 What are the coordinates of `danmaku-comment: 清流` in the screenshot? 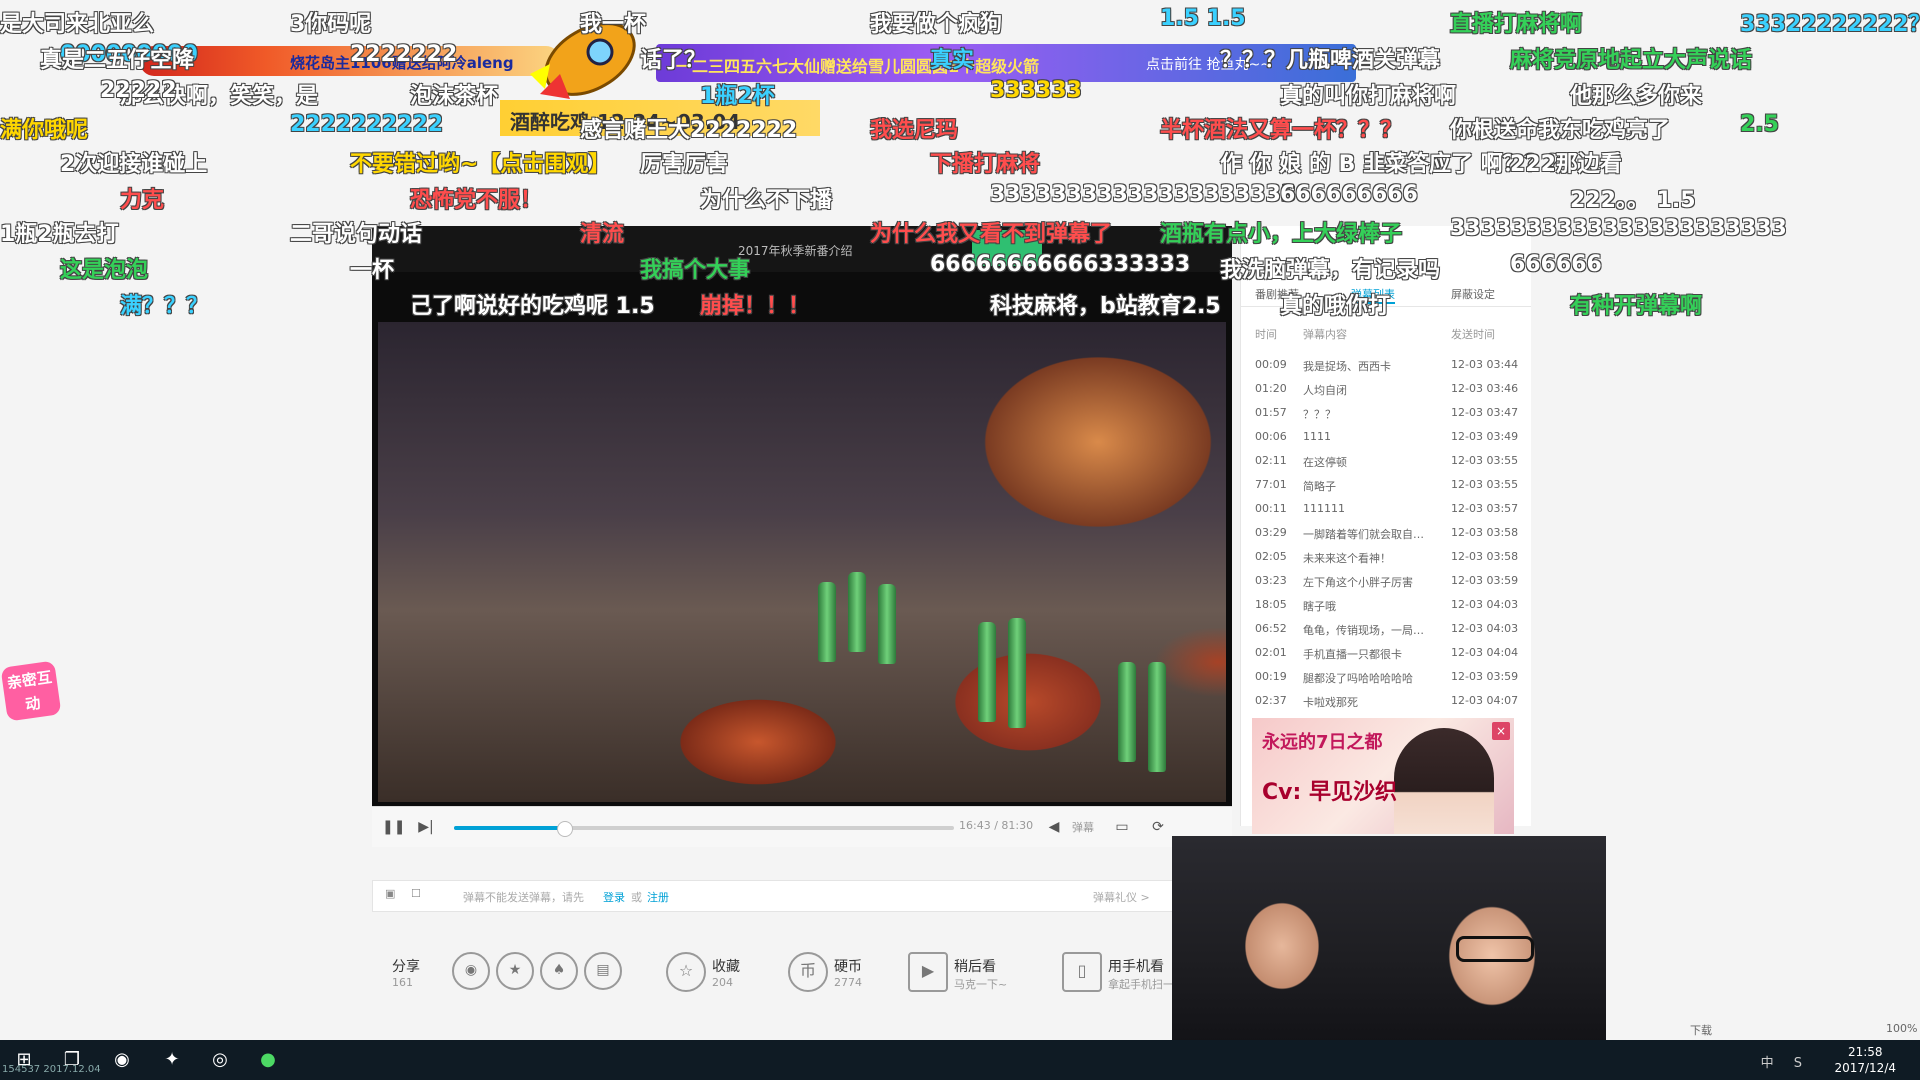 It's located at (602, 234).